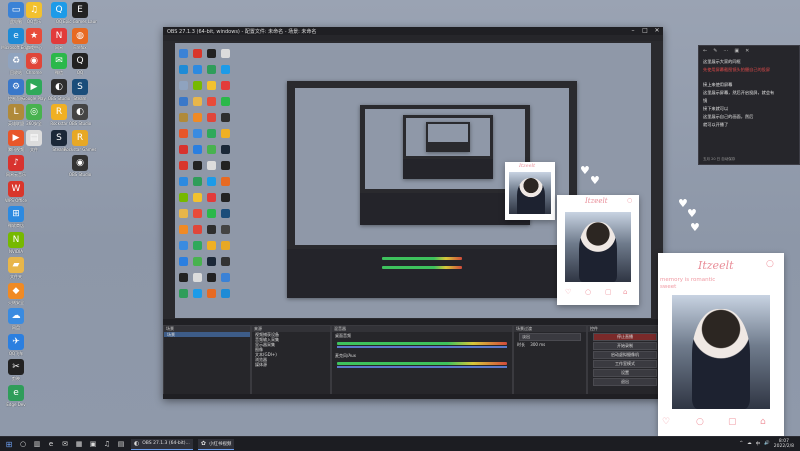 This screenshot has height=451, width=800. I want to click on card-photo, so click(598, 247).